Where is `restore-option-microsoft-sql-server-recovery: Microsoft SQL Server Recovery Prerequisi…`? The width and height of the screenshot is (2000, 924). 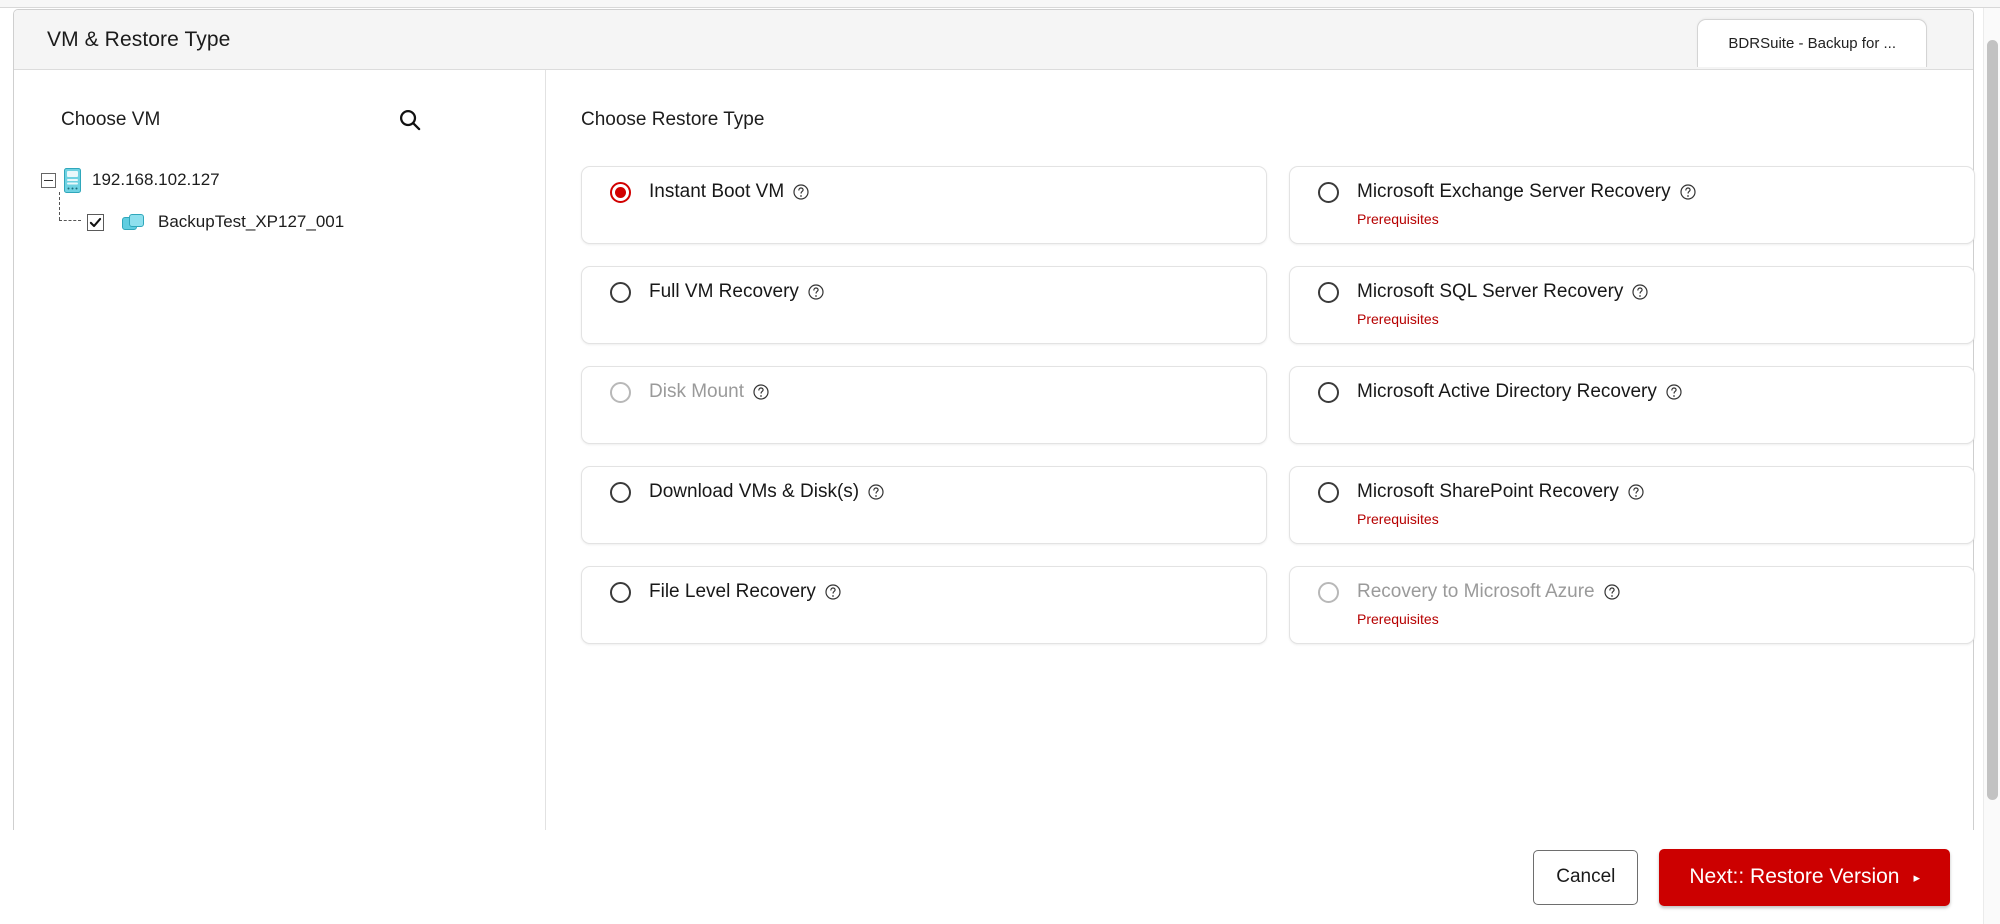
restore-option-microsoft-sql-server-recovery: Microsoft SQL Server Recovery Prerequisi… is located at coordinates (1632, 305).